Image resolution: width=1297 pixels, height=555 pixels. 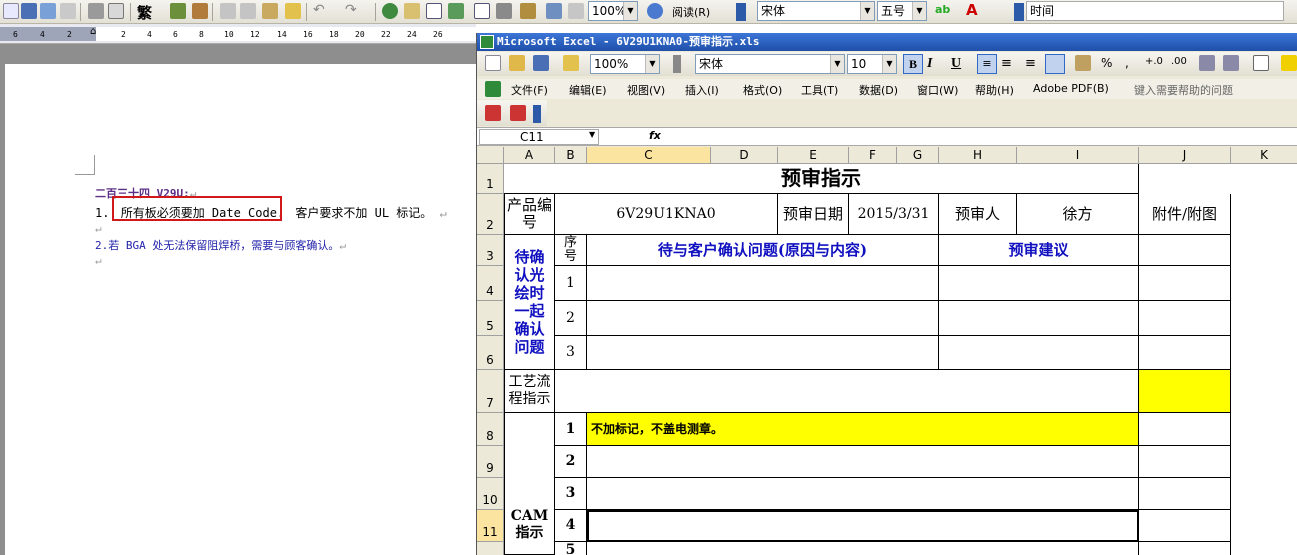 What do you see at coordinates (93, 31) in the screenshot?
I see `indent-marker-icon: ⌂` at bounding box center [93, 31].